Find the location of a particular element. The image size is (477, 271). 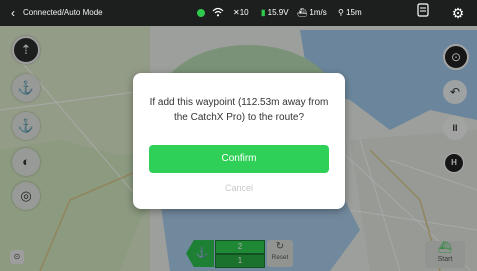

connection-mode-label: Connected/Auto Mode is located at coordinates (63, 12).